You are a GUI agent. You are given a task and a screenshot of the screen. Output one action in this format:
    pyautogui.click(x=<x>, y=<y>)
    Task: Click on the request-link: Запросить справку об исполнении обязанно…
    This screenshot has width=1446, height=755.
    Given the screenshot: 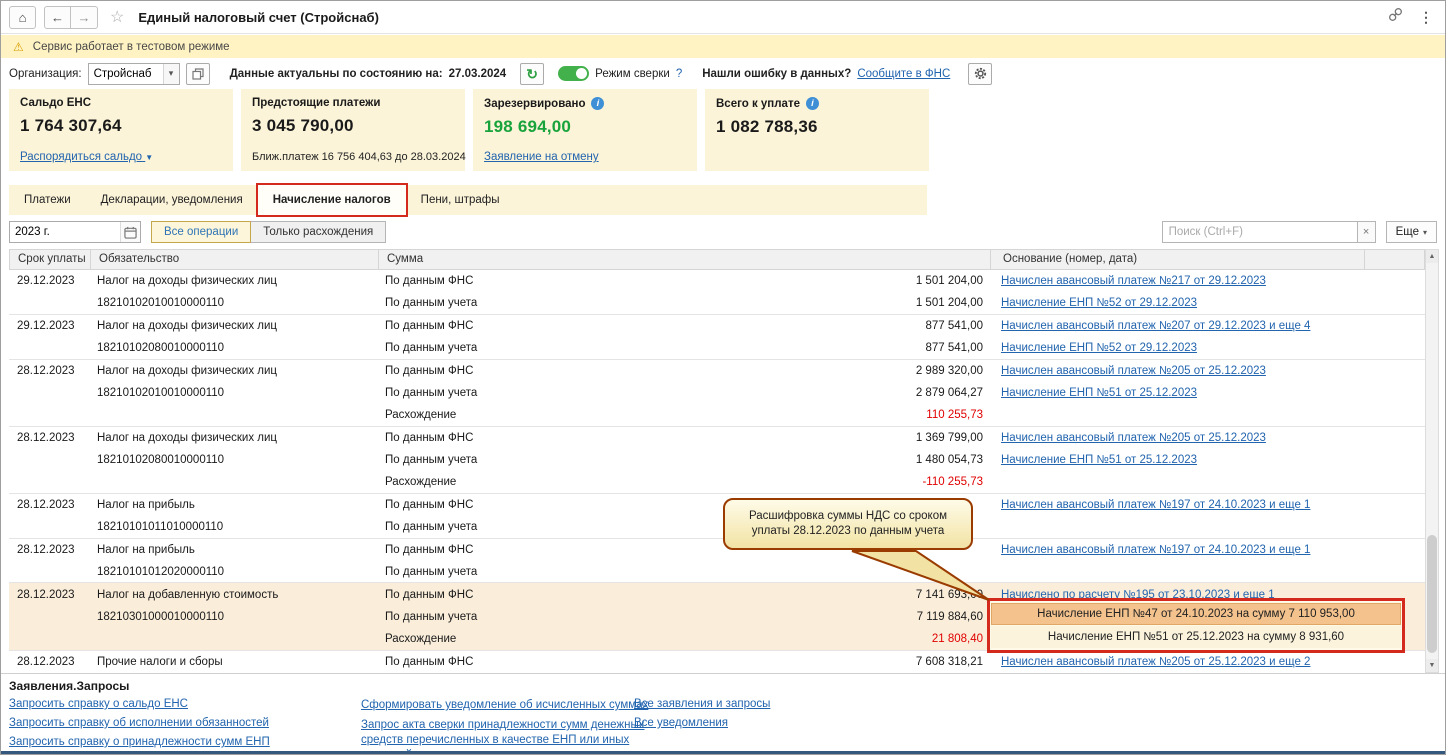 What is the action you would take?
    pyautogui.click(x=139, y=723)
    